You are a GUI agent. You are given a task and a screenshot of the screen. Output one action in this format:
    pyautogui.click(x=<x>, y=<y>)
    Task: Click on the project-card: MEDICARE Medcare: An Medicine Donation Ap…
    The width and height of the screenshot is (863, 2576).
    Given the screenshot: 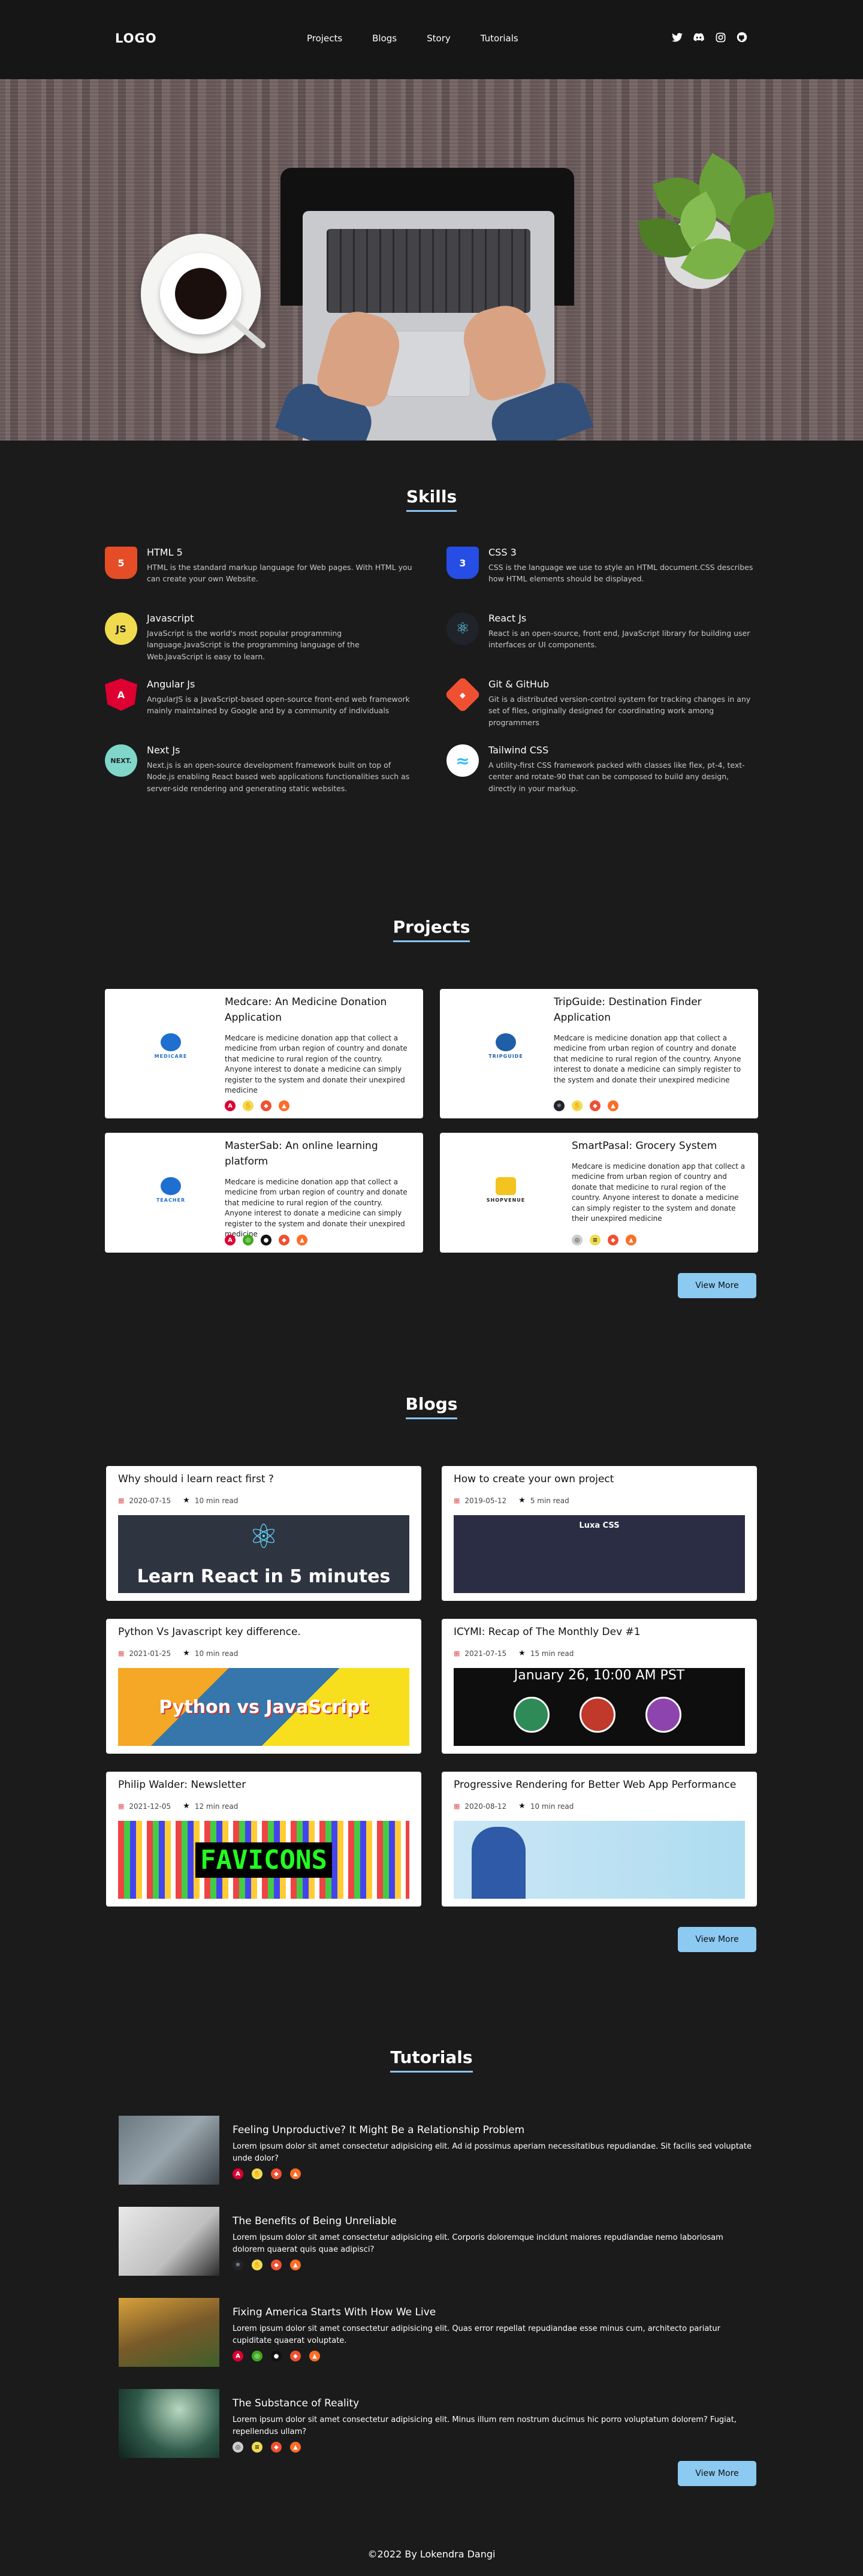 What is the action you would take?
    pyautogui.click(x=264, y=1053)
    